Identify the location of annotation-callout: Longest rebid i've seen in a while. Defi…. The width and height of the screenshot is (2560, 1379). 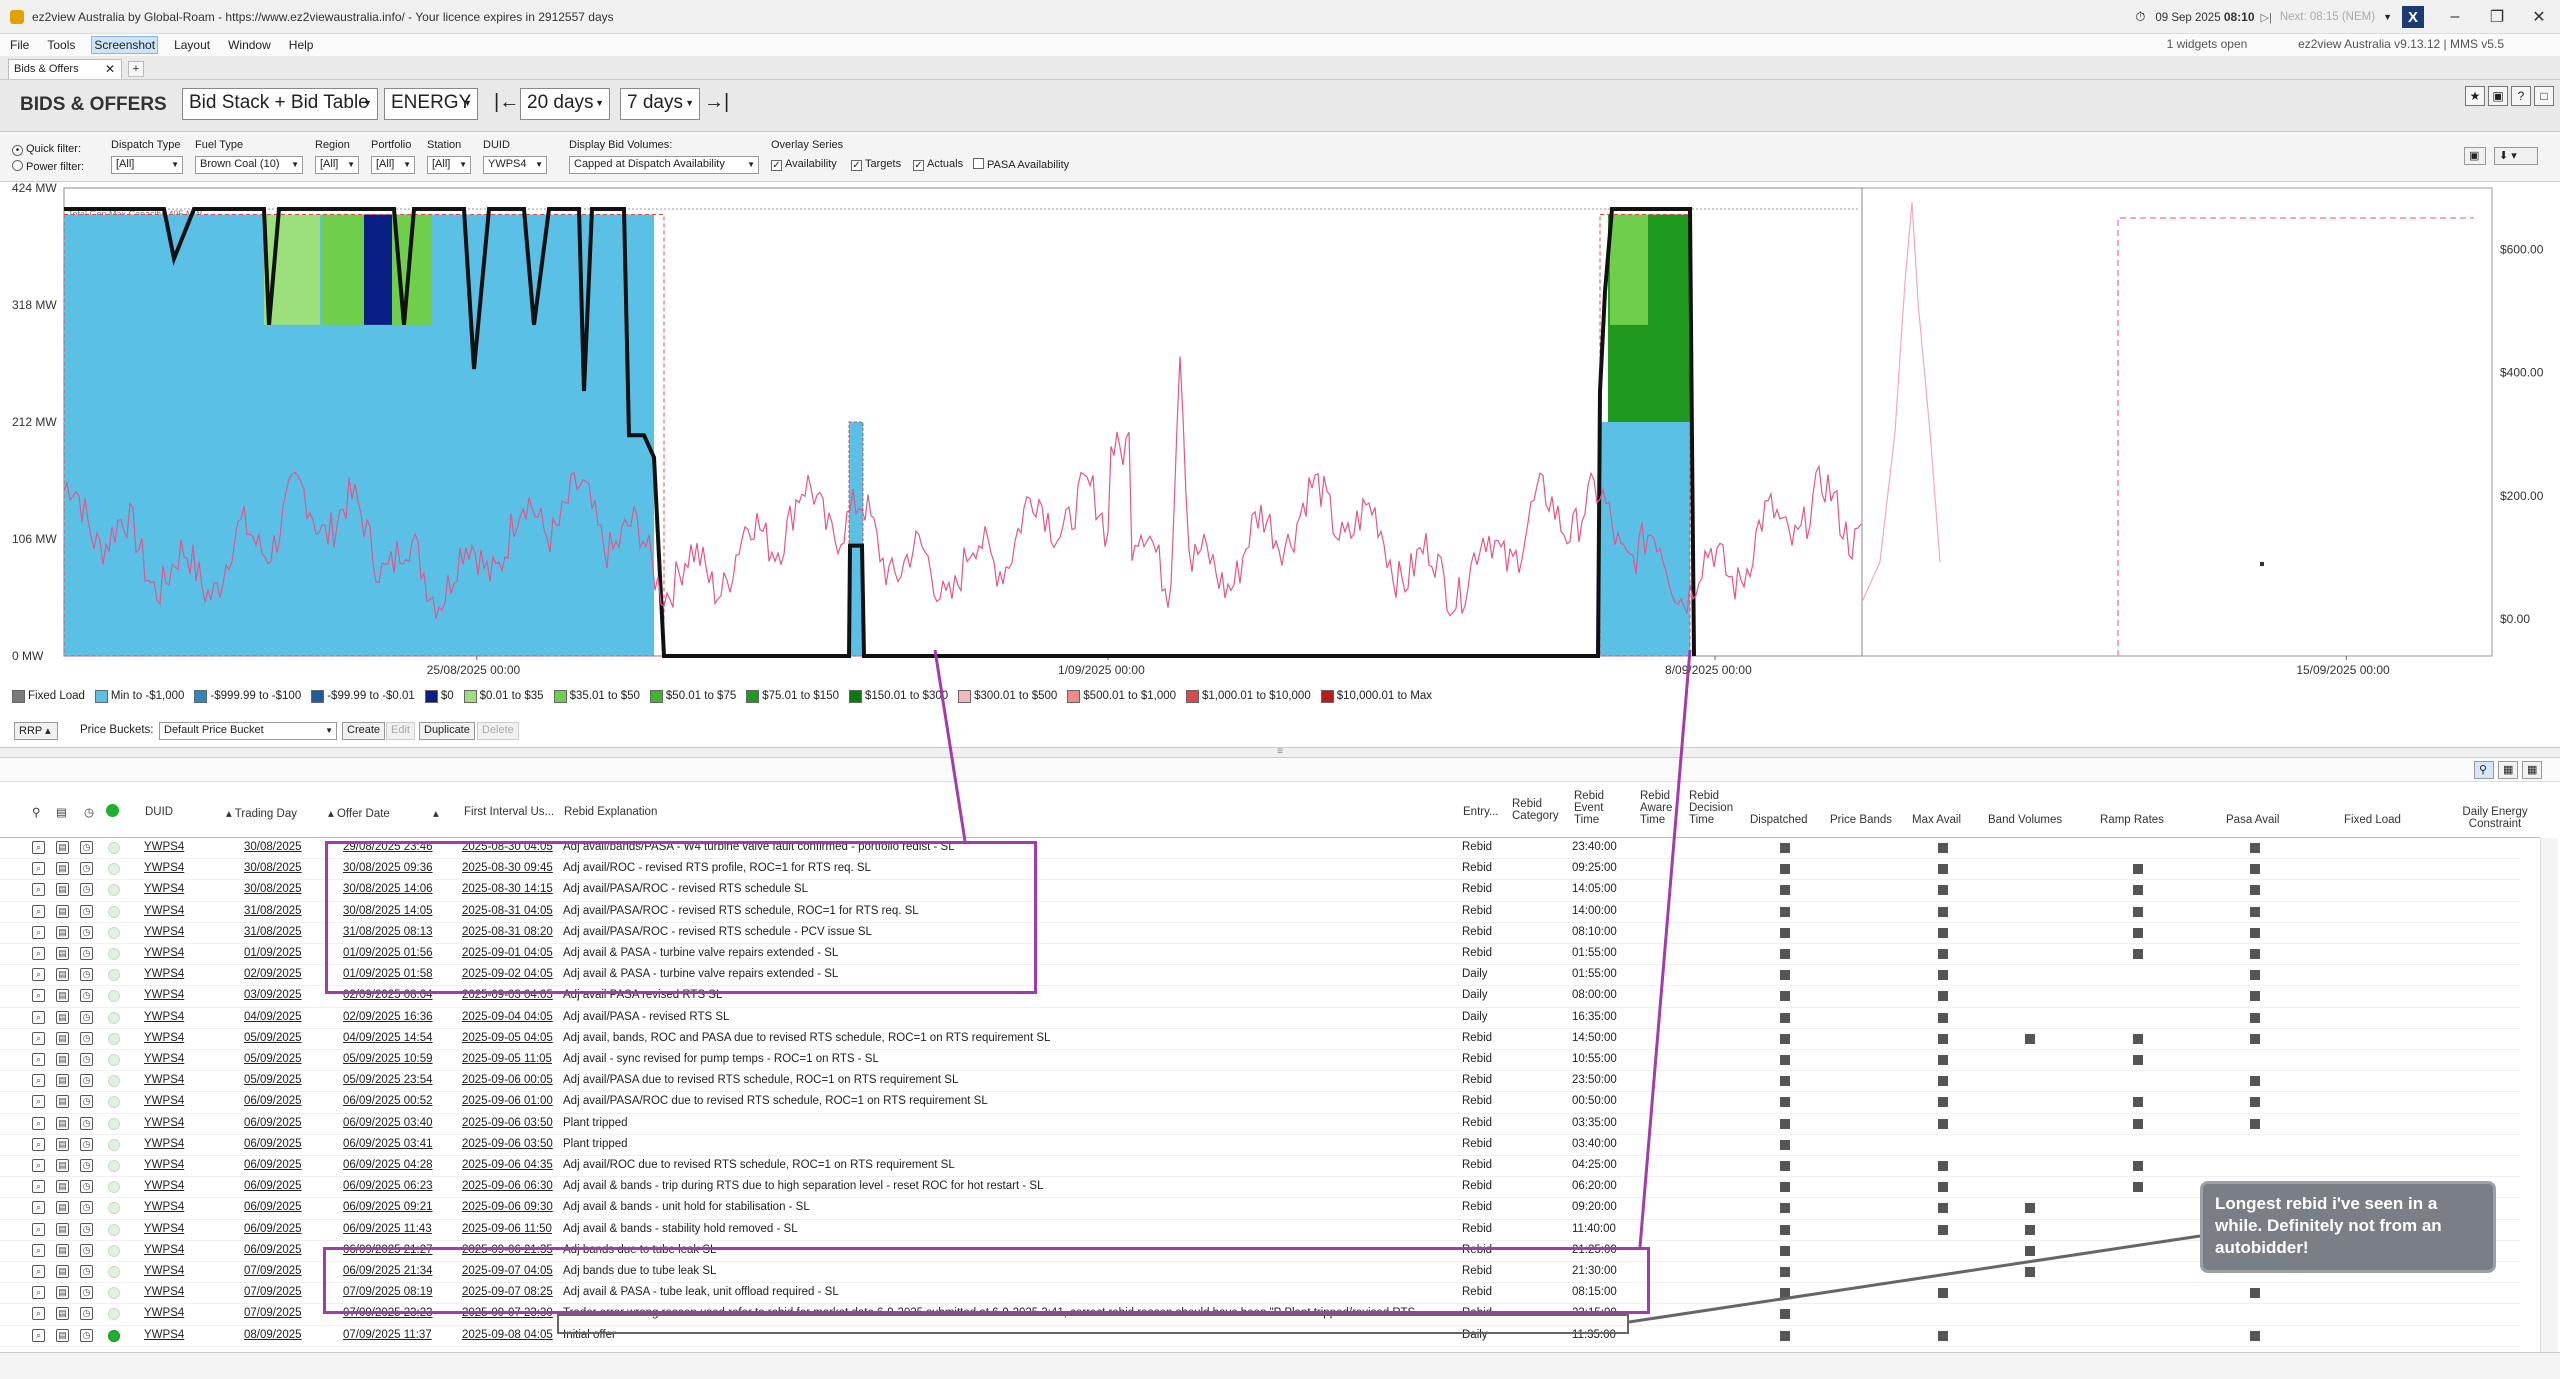
(2348, 1227).